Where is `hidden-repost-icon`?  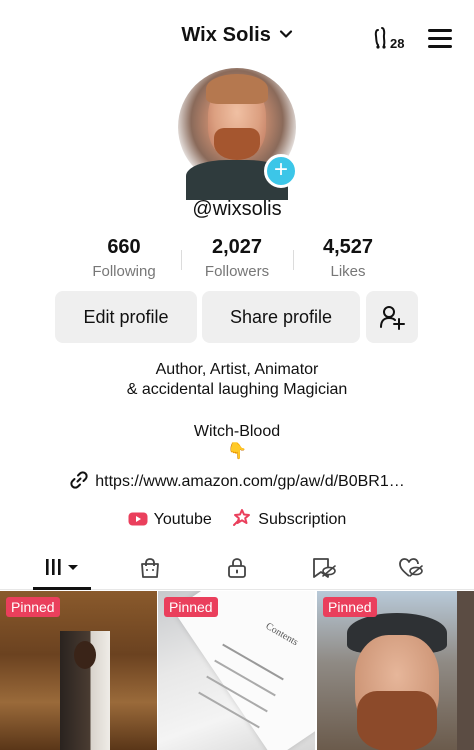 hidden-repost-icon is located at coordinates (324, 568).